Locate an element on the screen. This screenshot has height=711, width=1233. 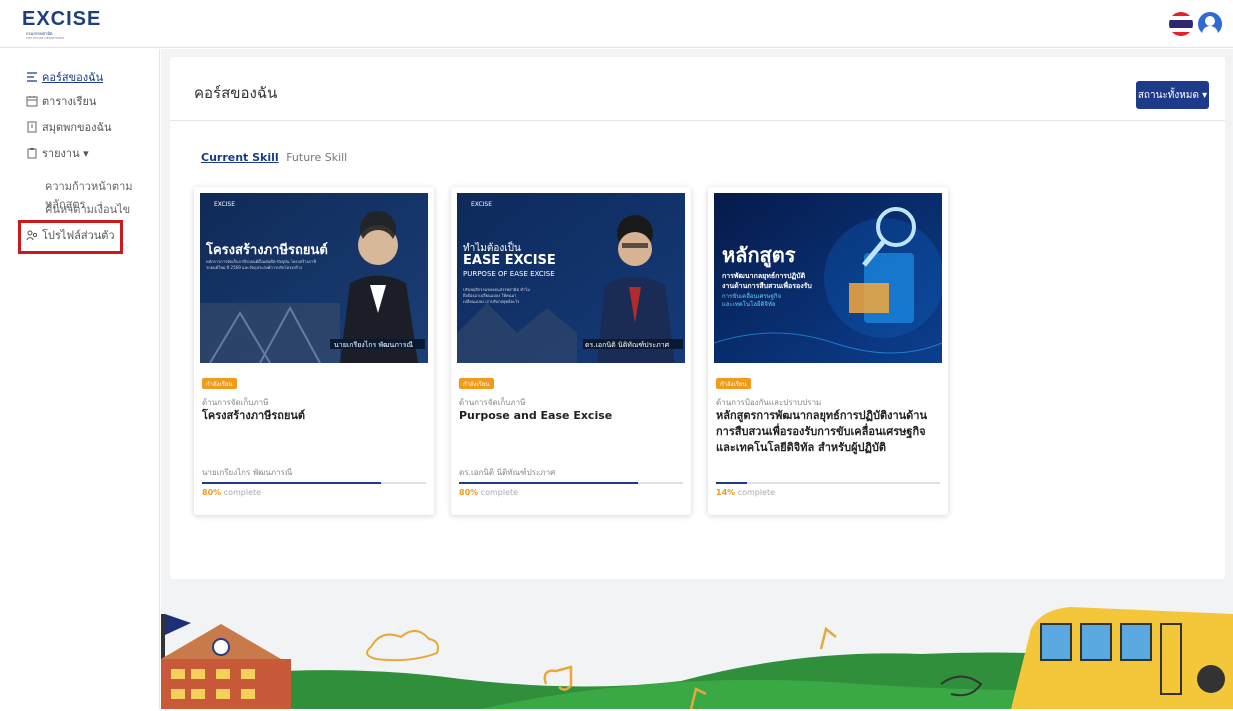
thumbnail-headline-ease-excise: EASE EXCISE is located at coordinates (509, 260).